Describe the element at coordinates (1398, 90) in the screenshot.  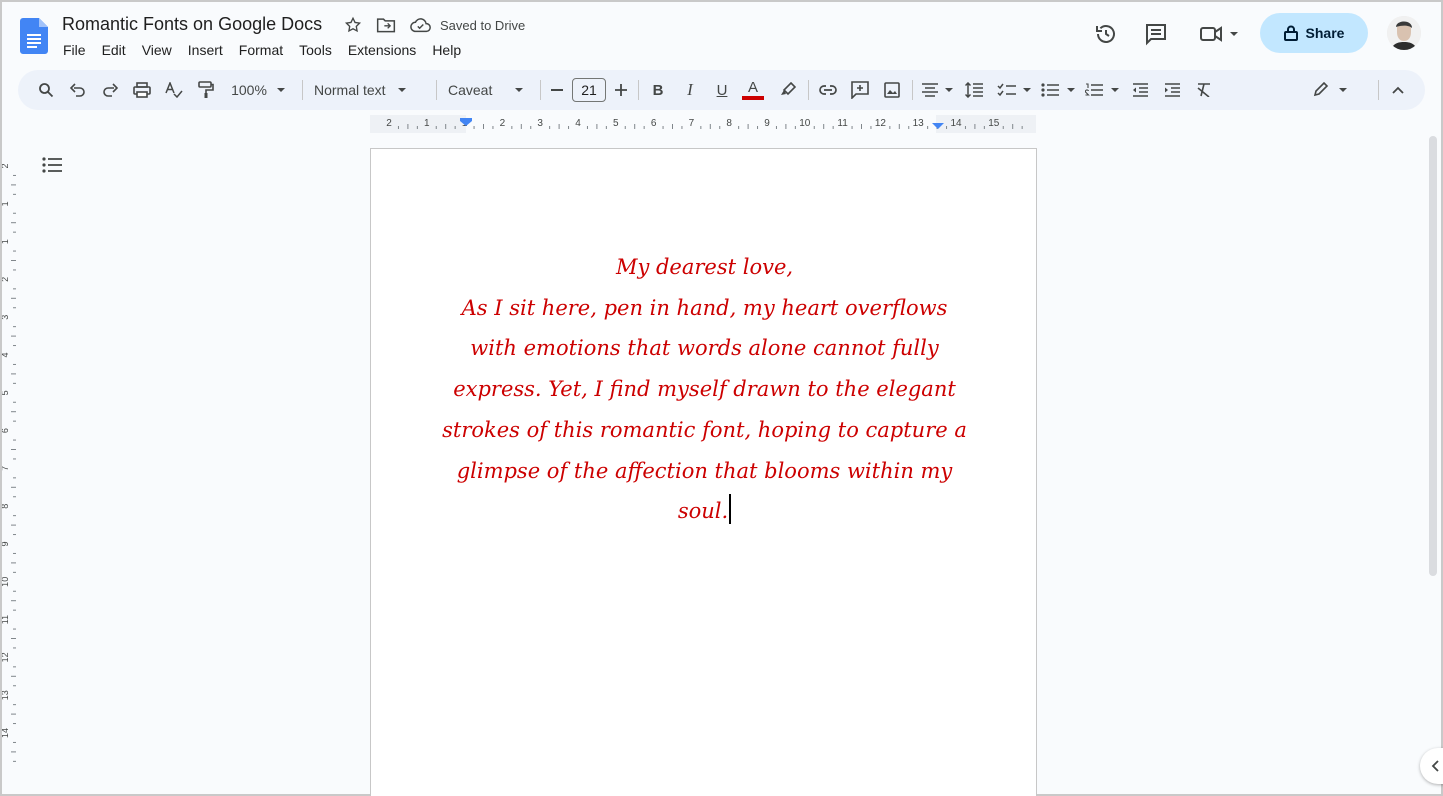
I see `collapse-menus-icon` at that location.